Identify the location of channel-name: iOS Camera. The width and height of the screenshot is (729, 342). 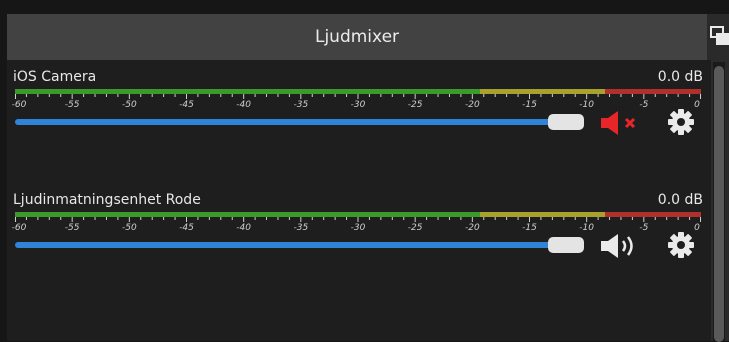
(55, 77).